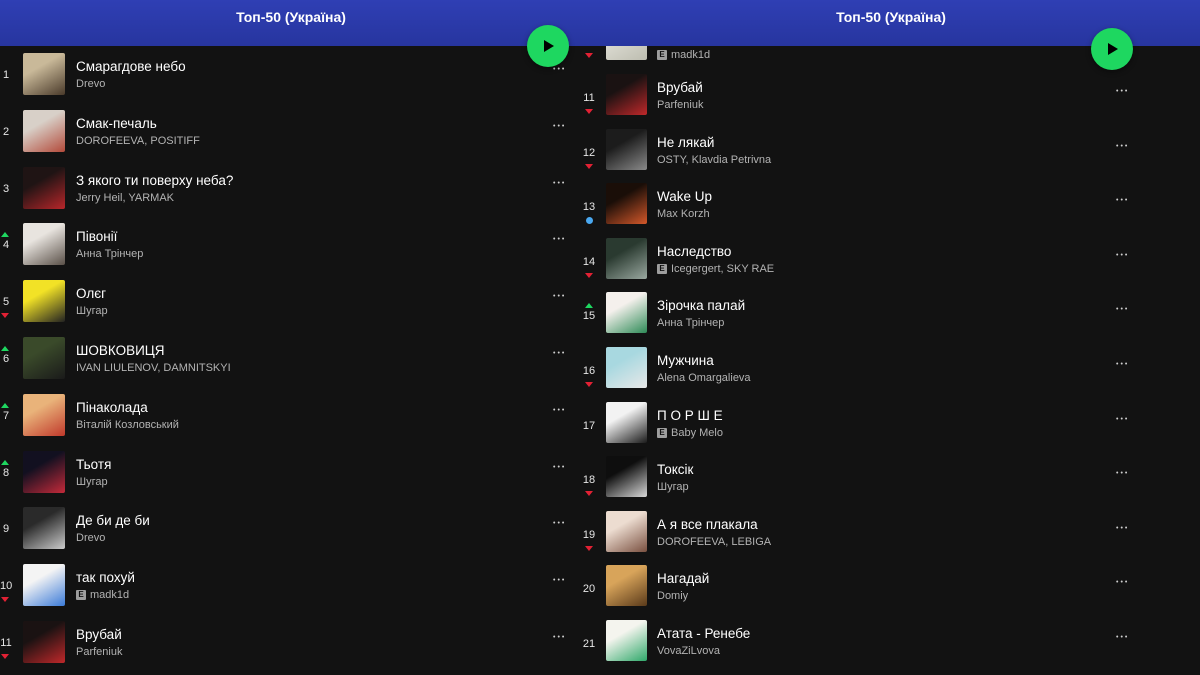 This screenshot has width=1200, height=675. I want to click on track-title: Пінаколада, so click(127, 407).